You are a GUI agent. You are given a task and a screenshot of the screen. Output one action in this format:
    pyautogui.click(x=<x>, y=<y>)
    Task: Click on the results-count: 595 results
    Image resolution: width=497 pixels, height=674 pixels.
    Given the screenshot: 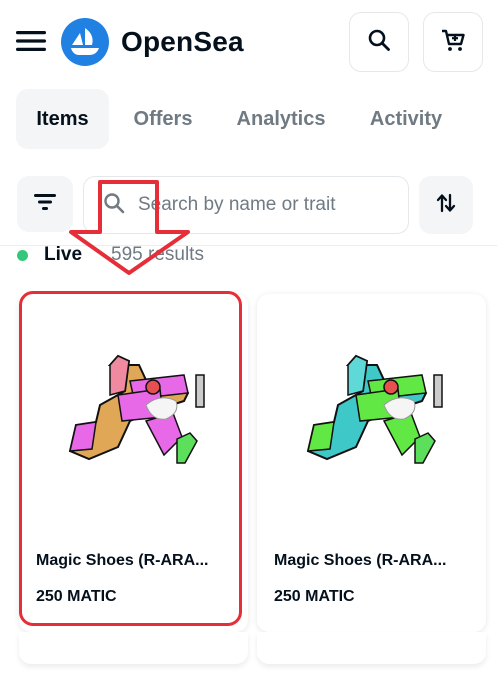 What is the action you would take?
    pyautogui.click(x=157, y=254)
    